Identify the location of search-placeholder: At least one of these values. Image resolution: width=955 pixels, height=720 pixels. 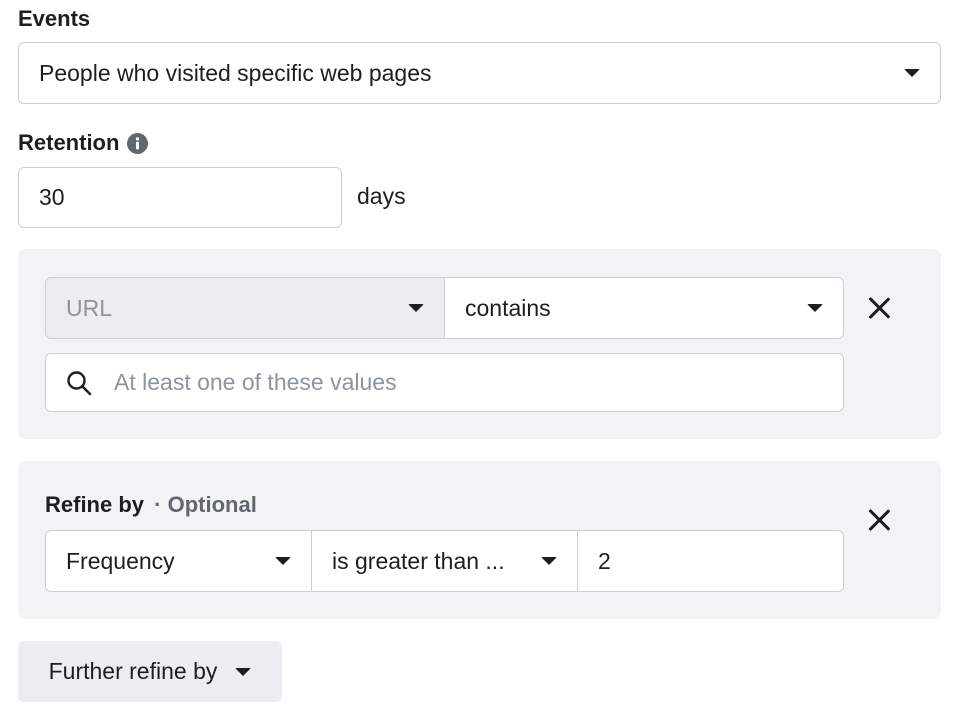
(255, 382).